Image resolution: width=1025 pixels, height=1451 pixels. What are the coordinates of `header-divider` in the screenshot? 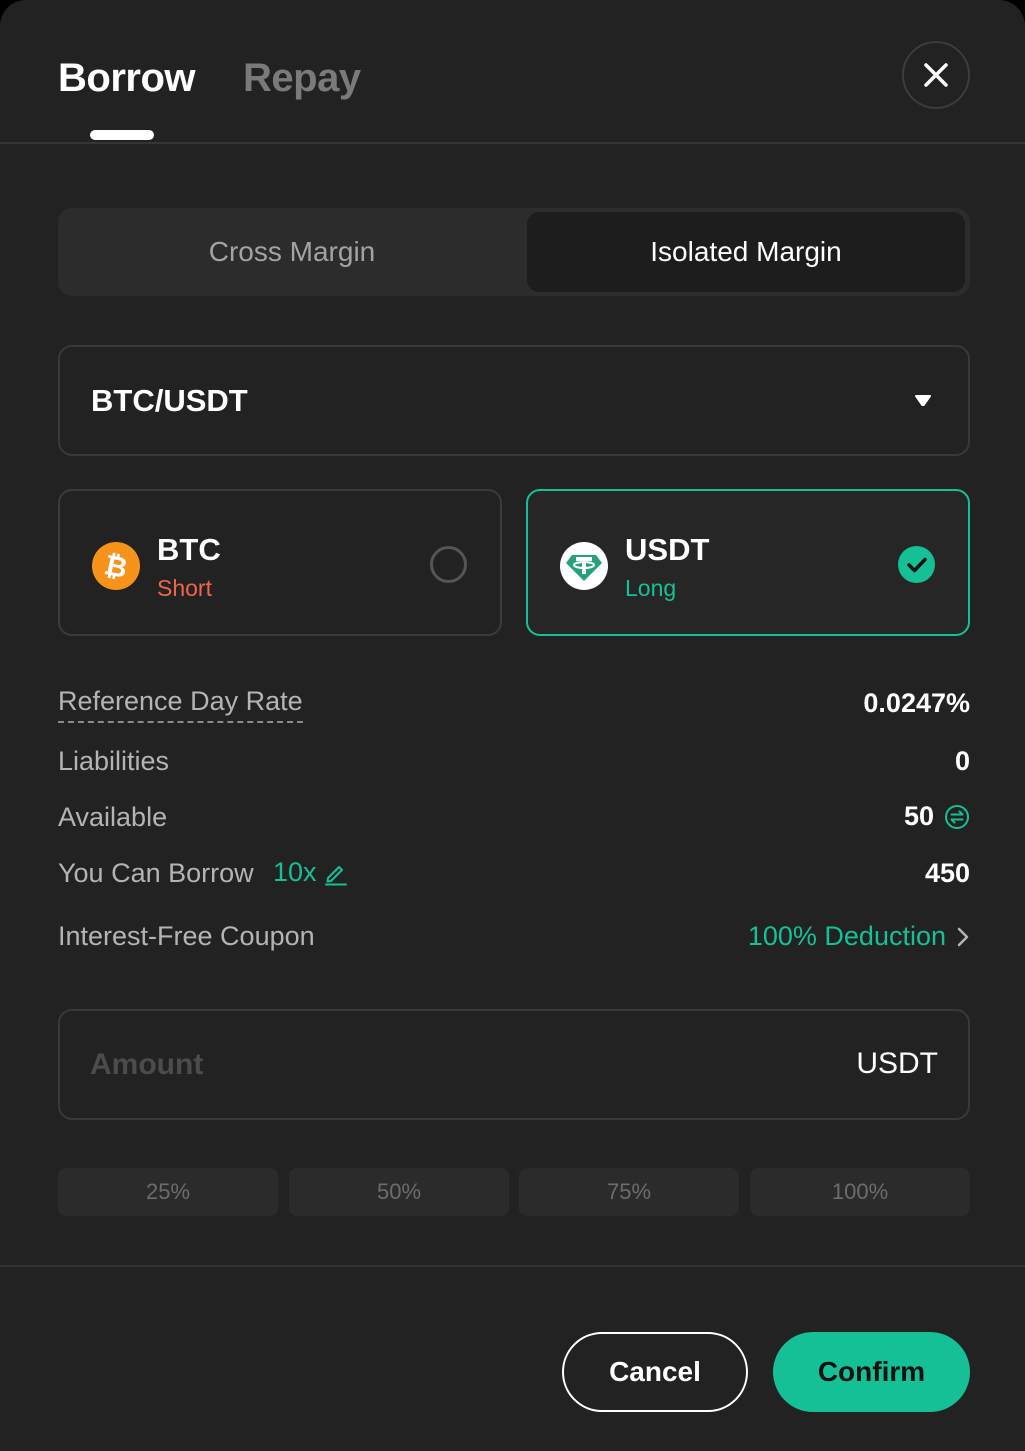 It's located at (512, 143).